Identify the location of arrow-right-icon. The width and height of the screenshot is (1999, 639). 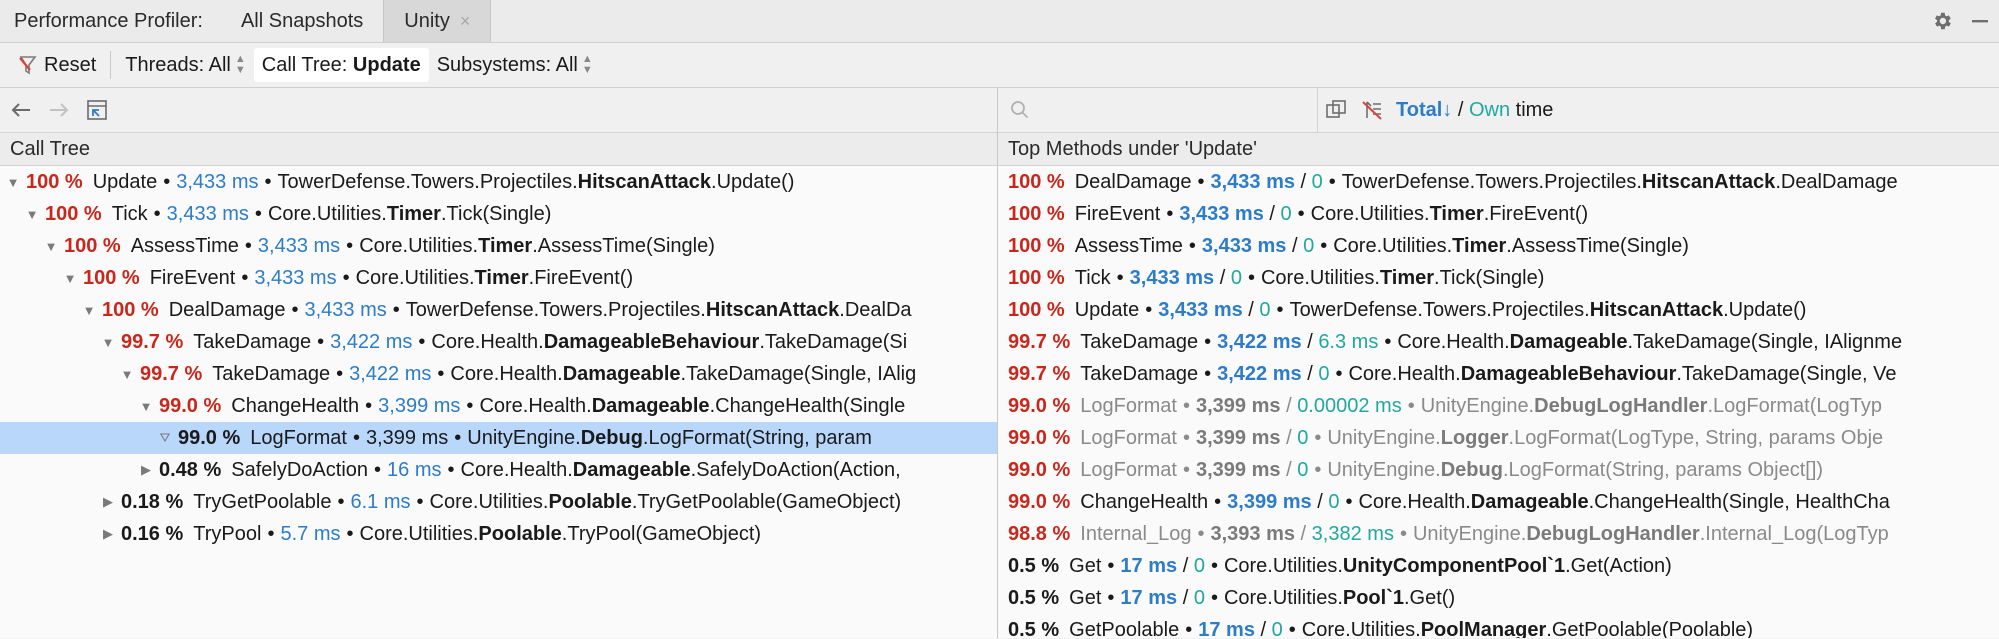
(59, 110).